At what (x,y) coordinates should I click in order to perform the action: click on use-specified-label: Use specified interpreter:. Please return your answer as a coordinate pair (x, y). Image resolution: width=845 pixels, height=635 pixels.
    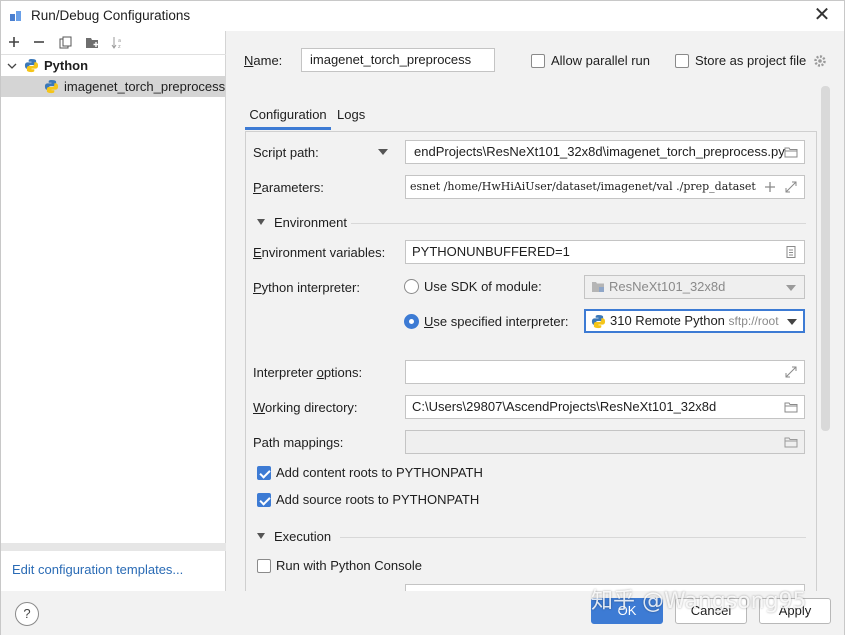
    Looking at the image, I should click on (496, 321).